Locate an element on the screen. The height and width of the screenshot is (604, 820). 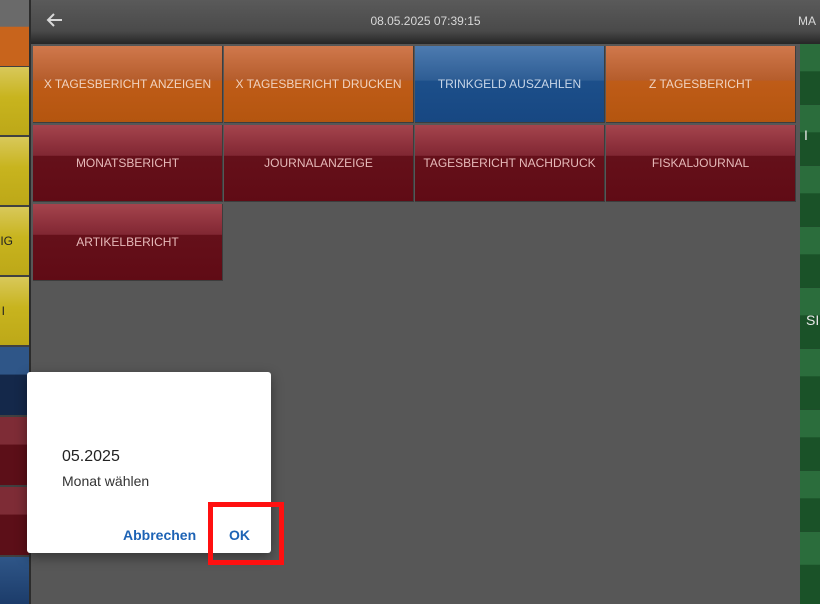
z-tagesbericht-button: Z TAGESBERICHT is located at coordinates (701, 84).